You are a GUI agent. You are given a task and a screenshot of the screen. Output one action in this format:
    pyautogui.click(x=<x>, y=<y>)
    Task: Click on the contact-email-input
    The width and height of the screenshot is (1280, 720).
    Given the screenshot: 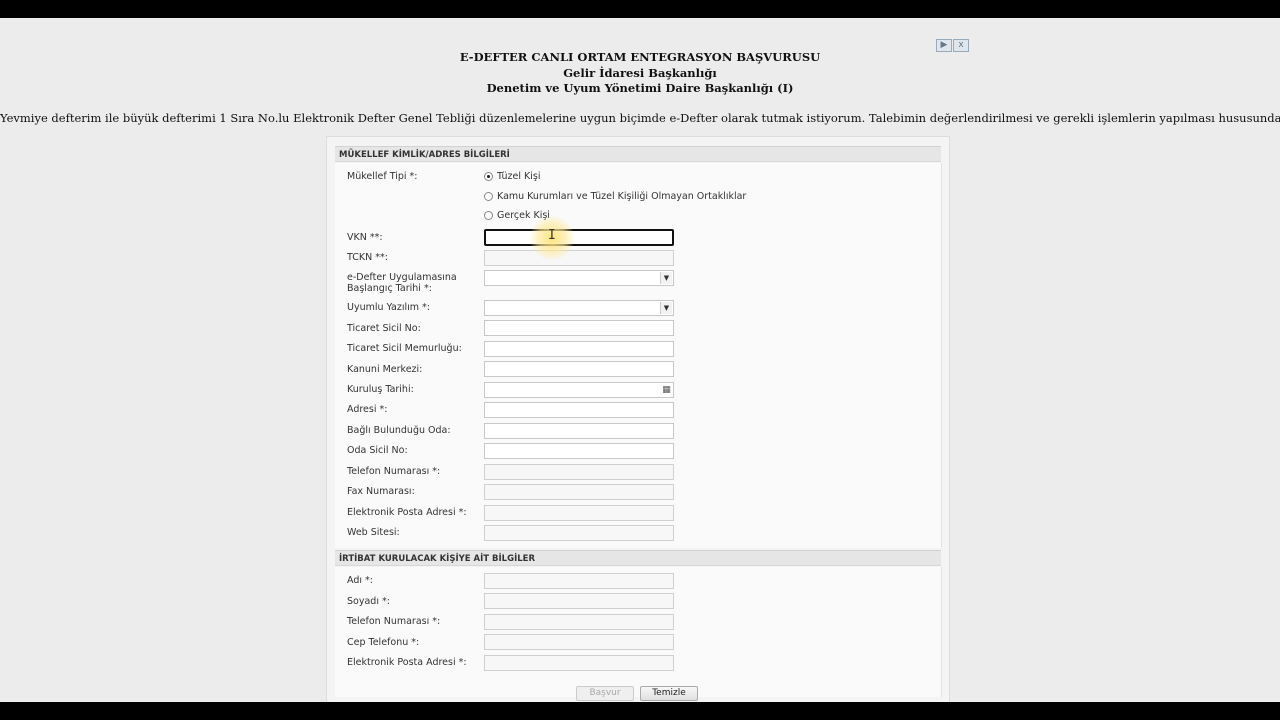 What is the action you would take?
    pyautogui.click(x=579, y=663)
    